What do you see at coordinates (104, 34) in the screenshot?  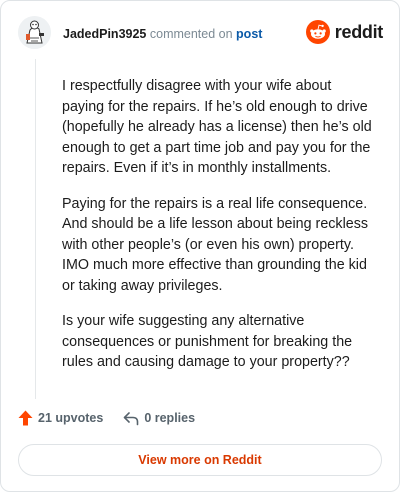 I see `username-link: JadedPin3925` at bounding box center [104, 34].